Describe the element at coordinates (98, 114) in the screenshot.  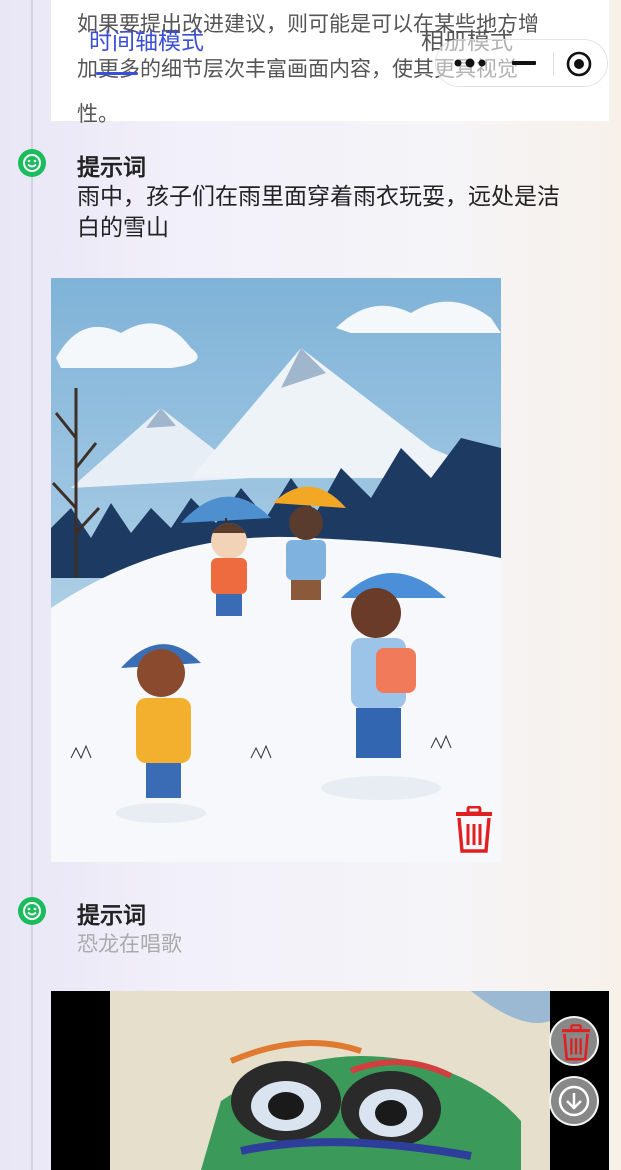
I see `feedback-line: 性。` at that location.